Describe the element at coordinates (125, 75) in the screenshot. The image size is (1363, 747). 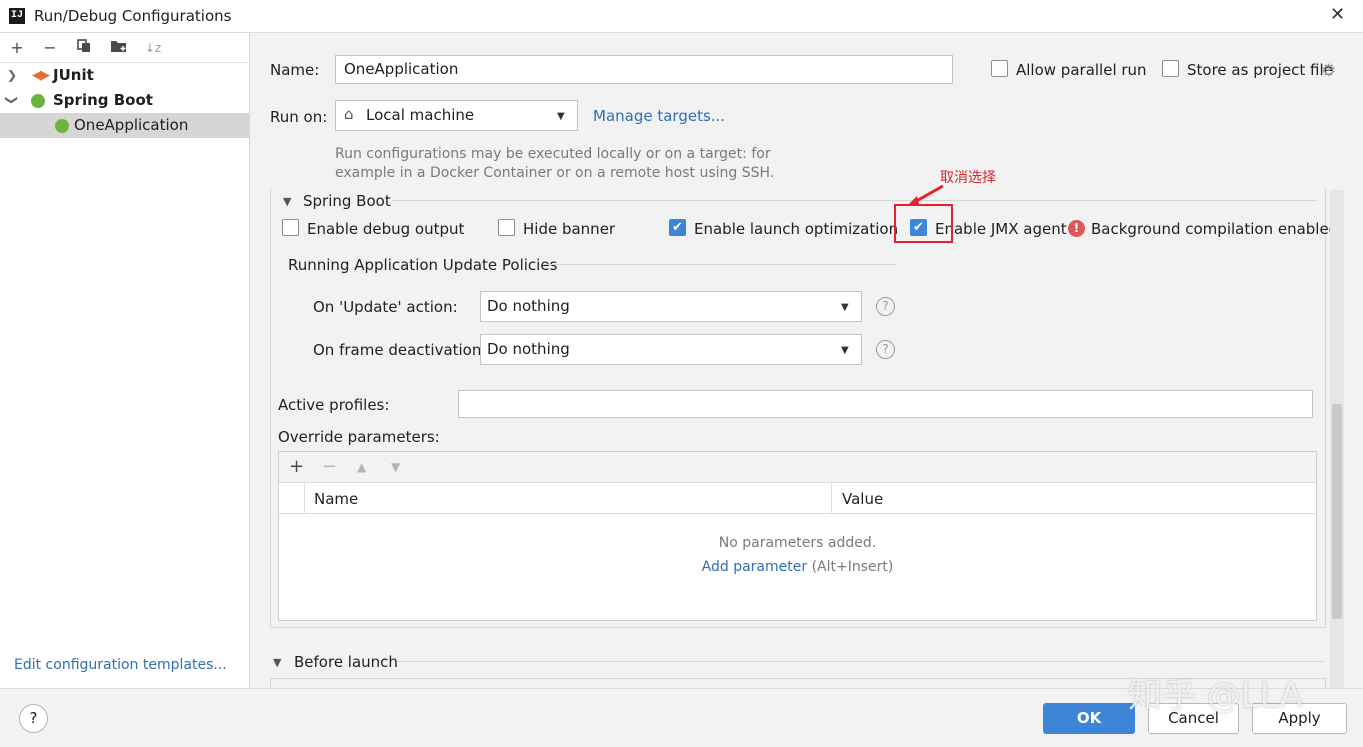
I see `tree-item-junit: ❯ ◀▶ JUnit` at that location.